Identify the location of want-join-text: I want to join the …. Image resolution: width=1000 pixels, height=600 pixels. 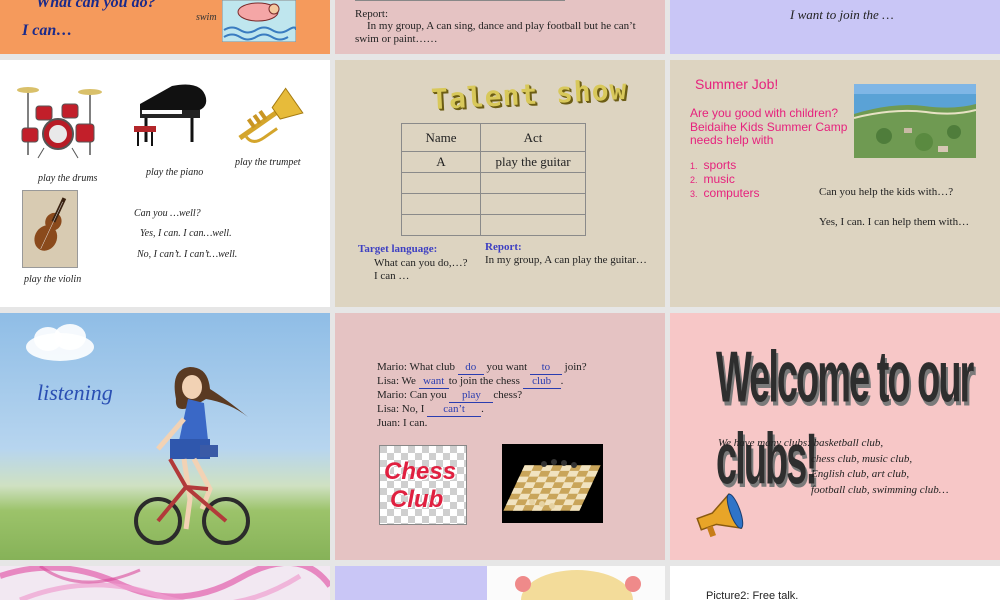
(842, 14).